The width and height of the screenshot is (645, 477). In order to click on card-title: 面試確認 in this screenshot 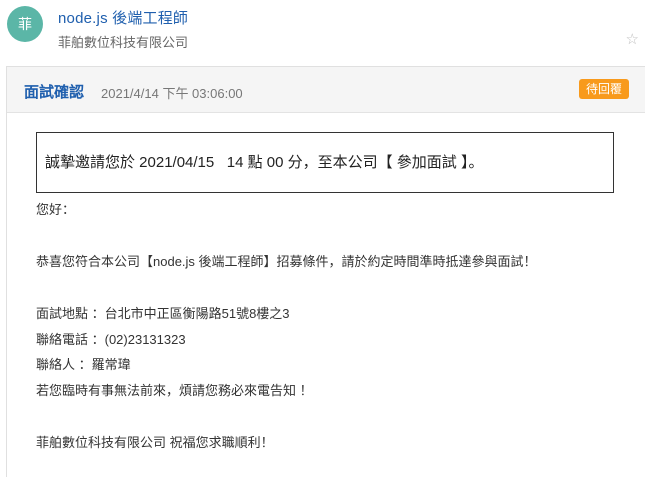, I will do `click(54, 92)`.